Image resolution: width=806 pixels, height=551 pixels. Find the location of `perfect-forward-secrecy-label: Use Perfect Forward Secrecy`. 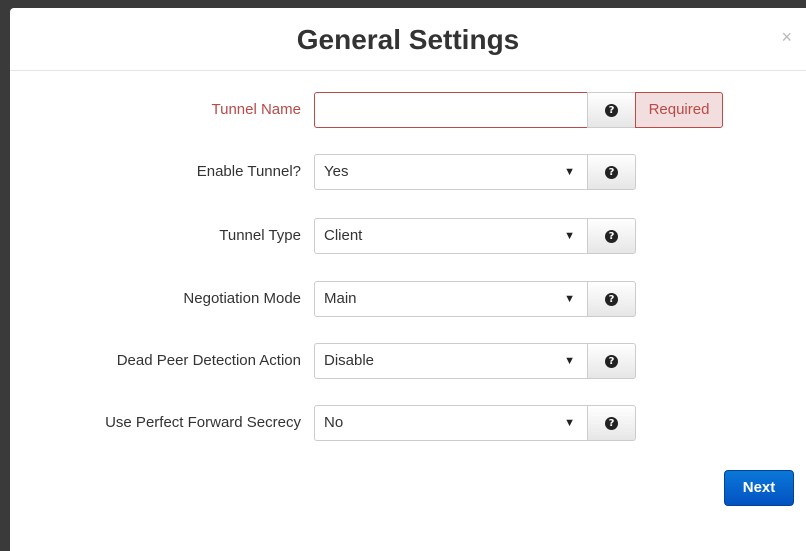

perfect-forward-secrecy-label: Use Perfect Forward Secrecy is located at coordinates (203, 422).